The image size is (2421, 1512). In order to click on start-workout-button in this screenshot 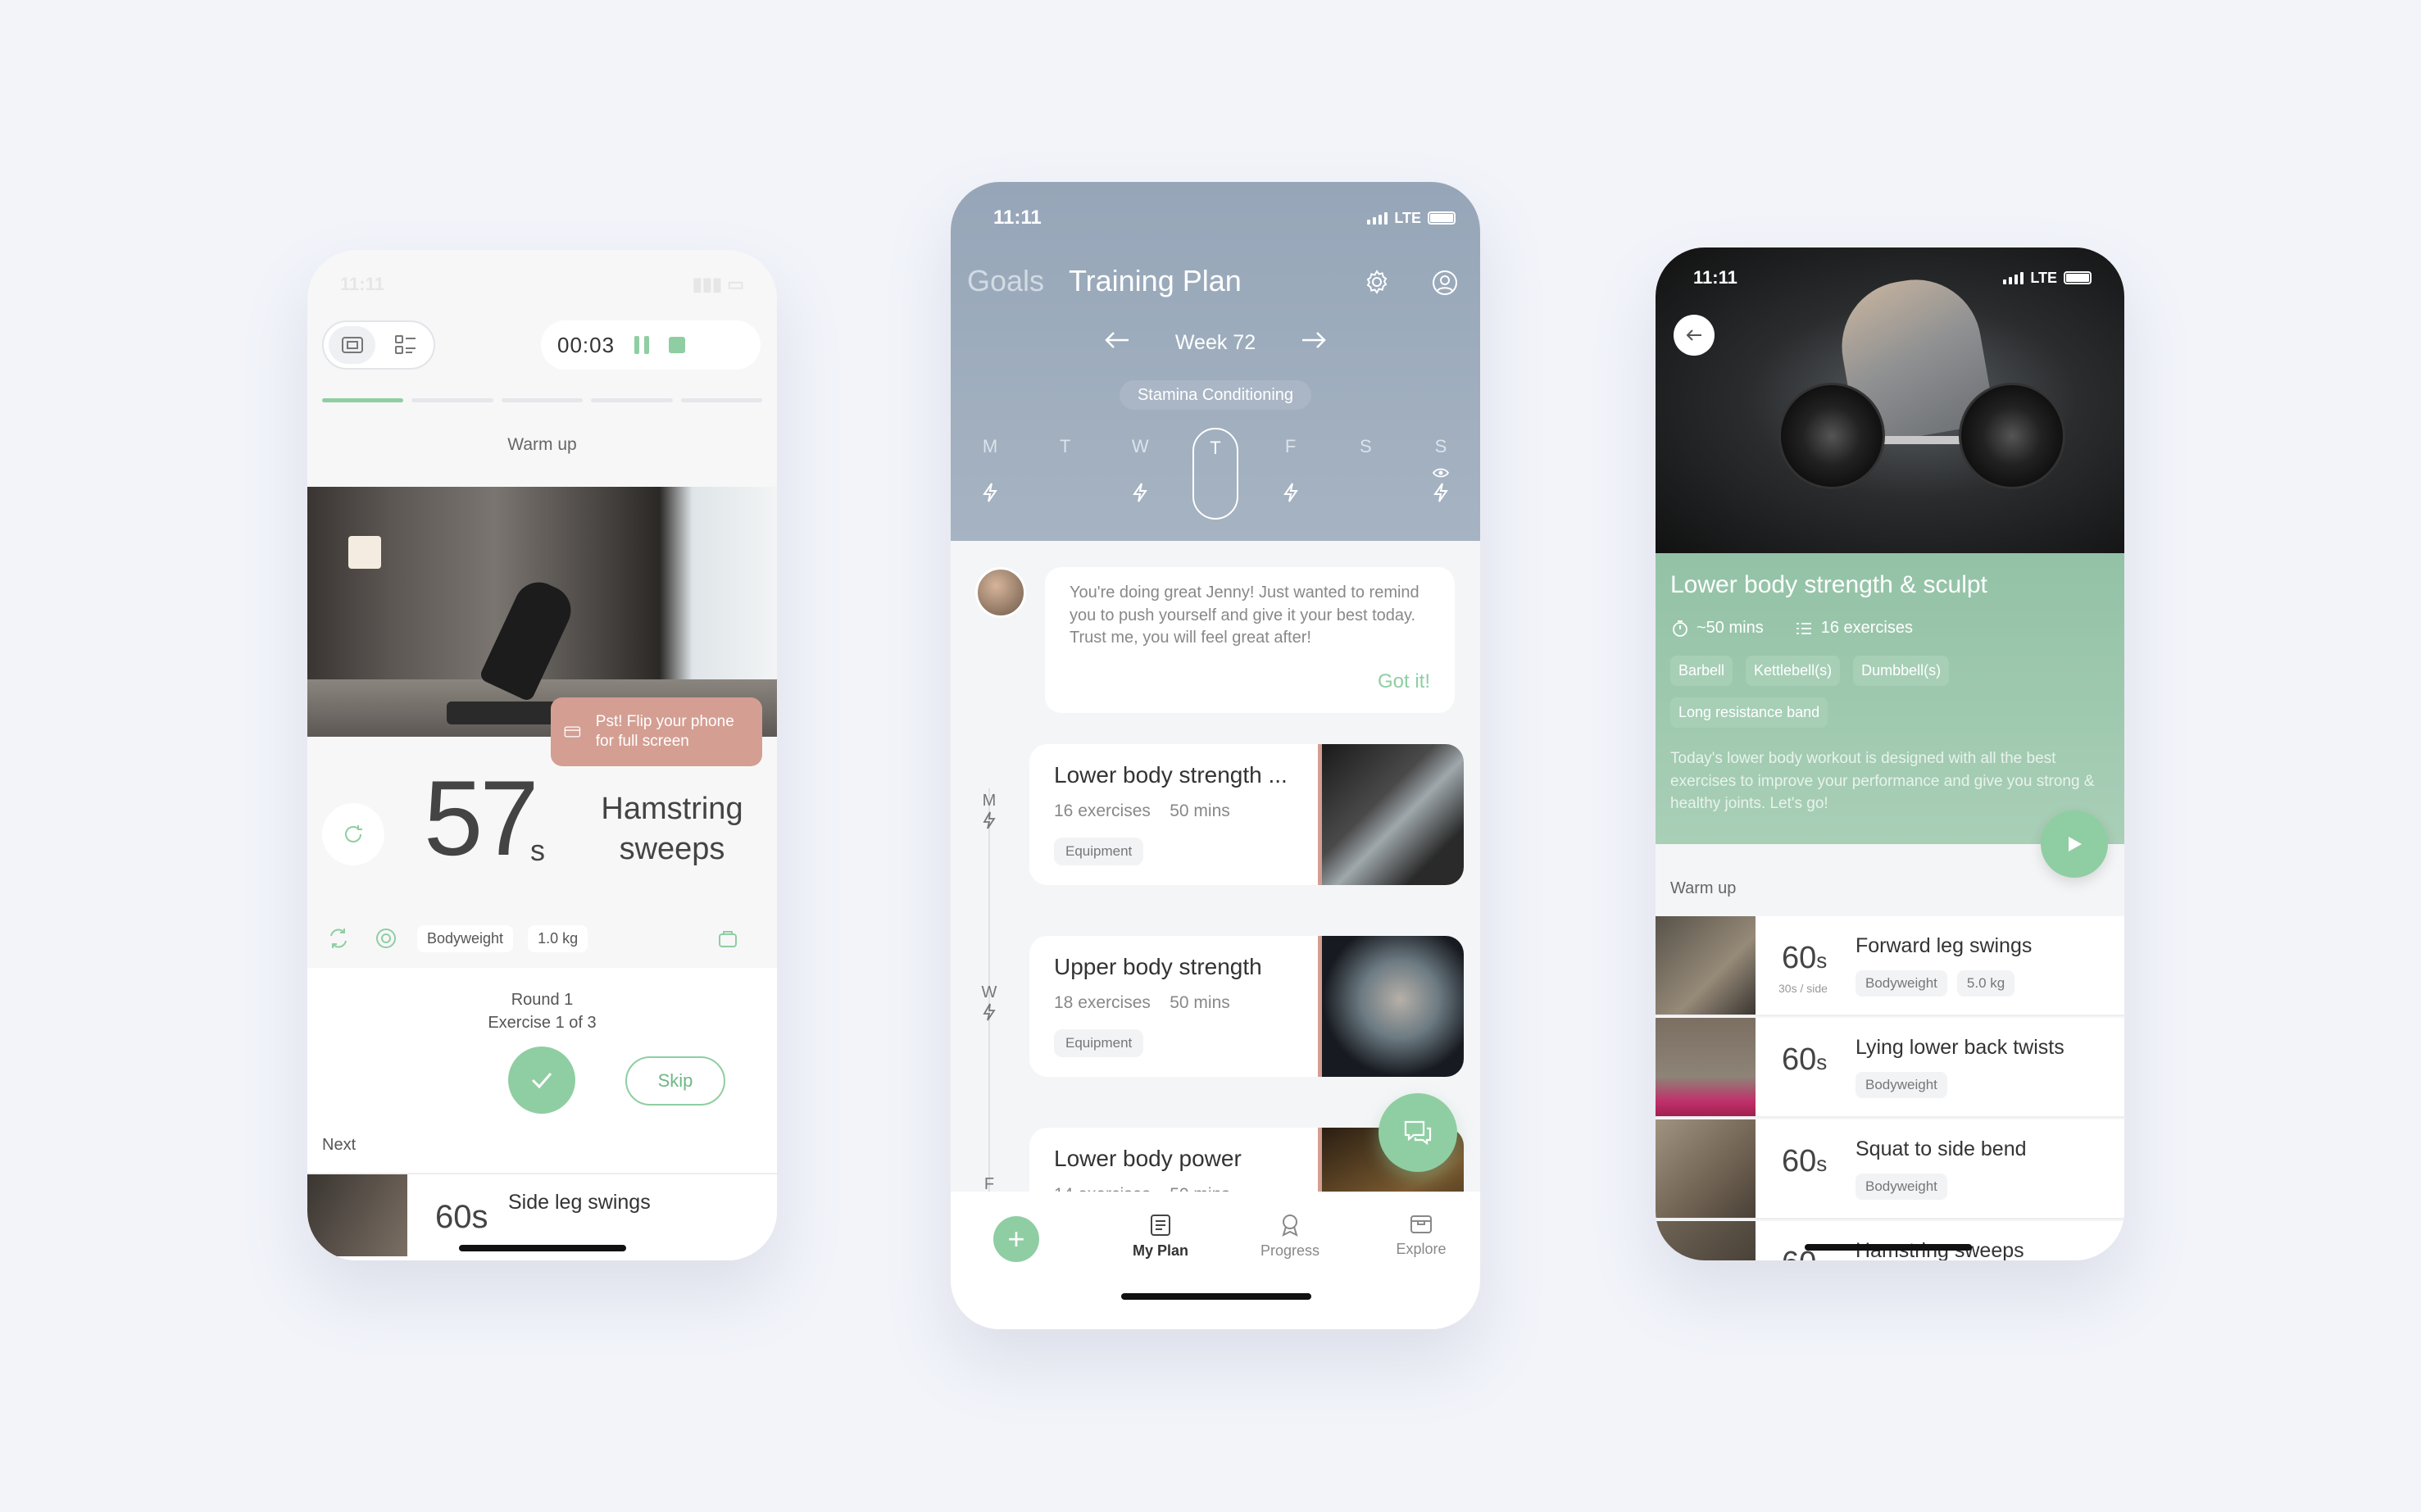, I will do `click(2074, 844)`.